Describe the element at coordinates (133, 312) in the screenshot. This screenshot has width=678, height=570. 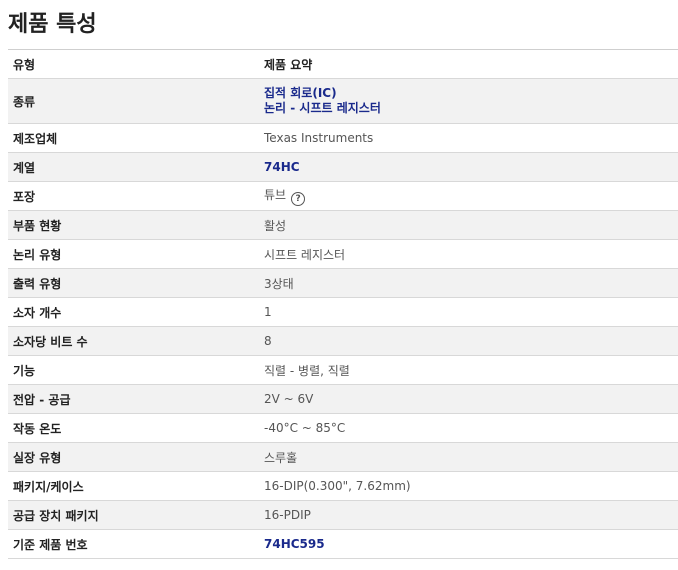
I see `row-label: 소자 개수` at that location.